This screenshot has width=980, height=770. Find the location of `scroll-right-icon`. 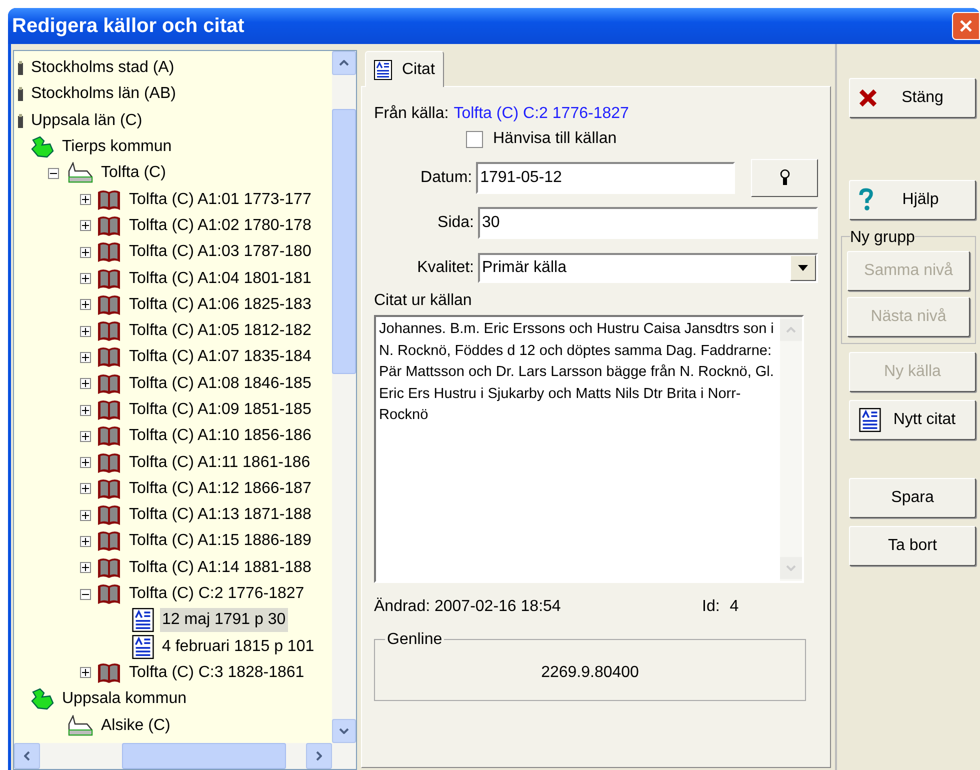

scroll-right-icon is located at coordinates (319, 756).